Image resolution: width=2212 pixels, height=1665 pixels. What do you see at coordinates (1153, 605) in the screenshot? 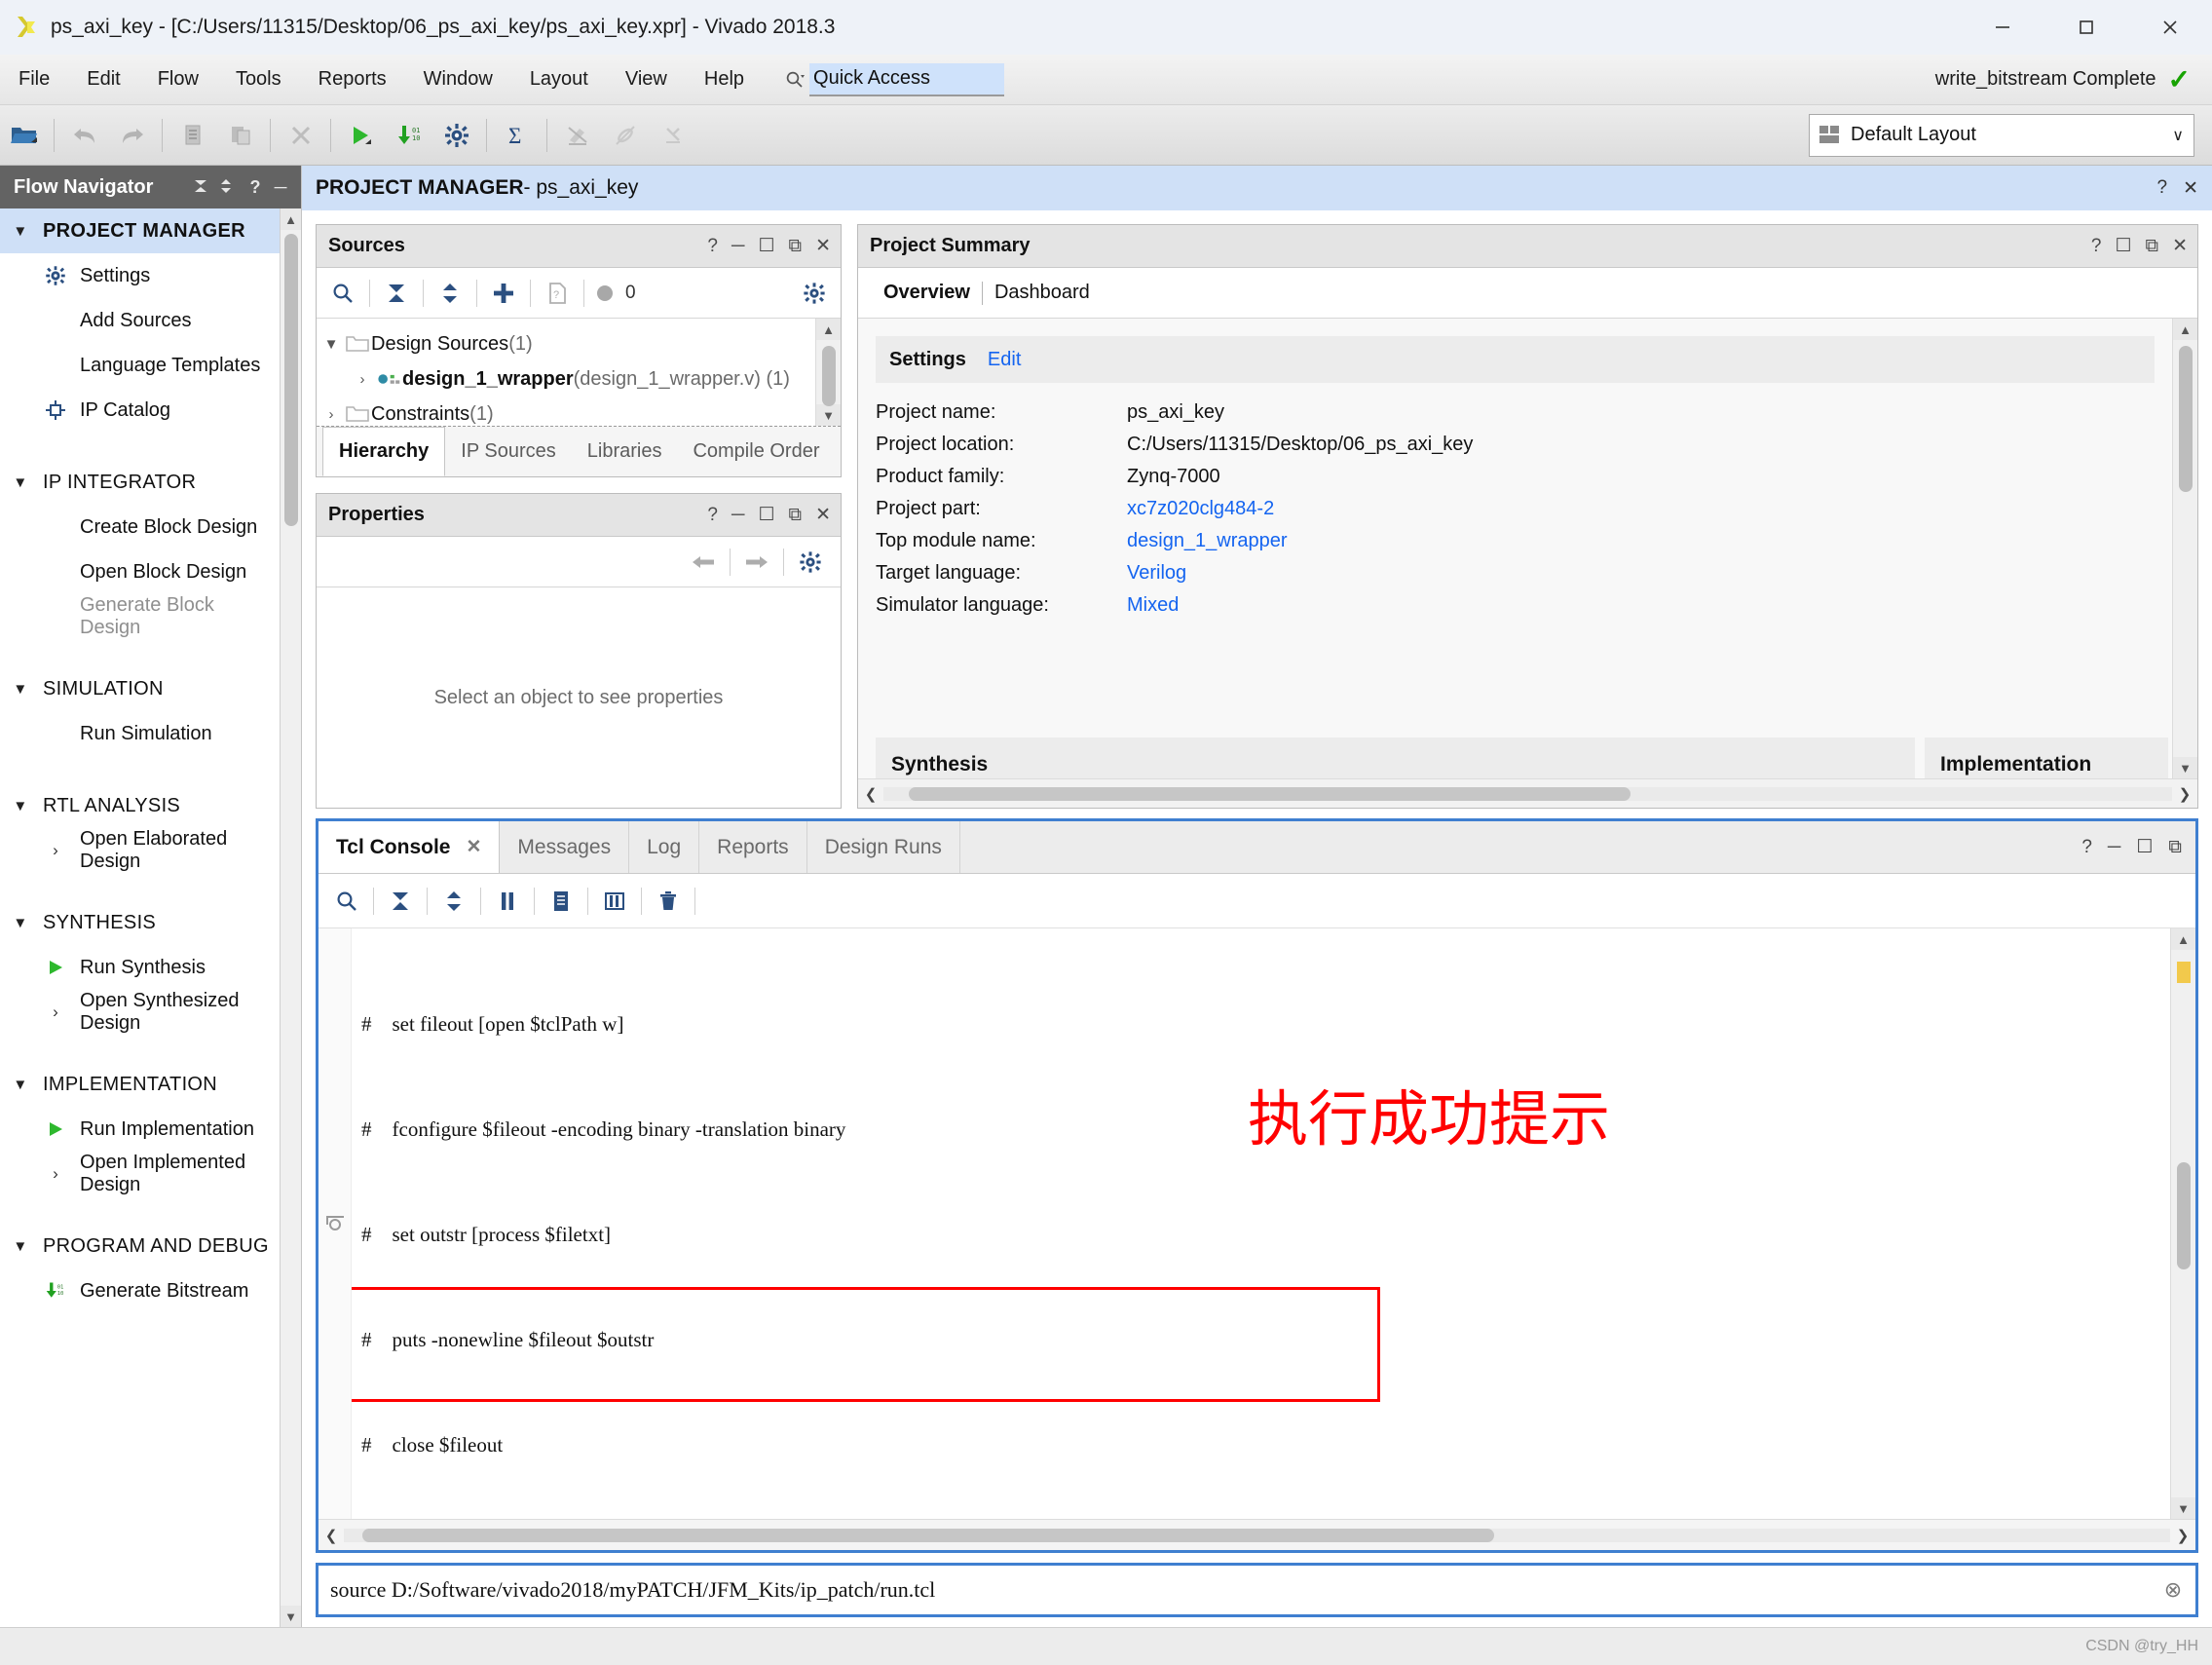
I see `summary-value-link: Mixed` at bounding box center [1153, 605].